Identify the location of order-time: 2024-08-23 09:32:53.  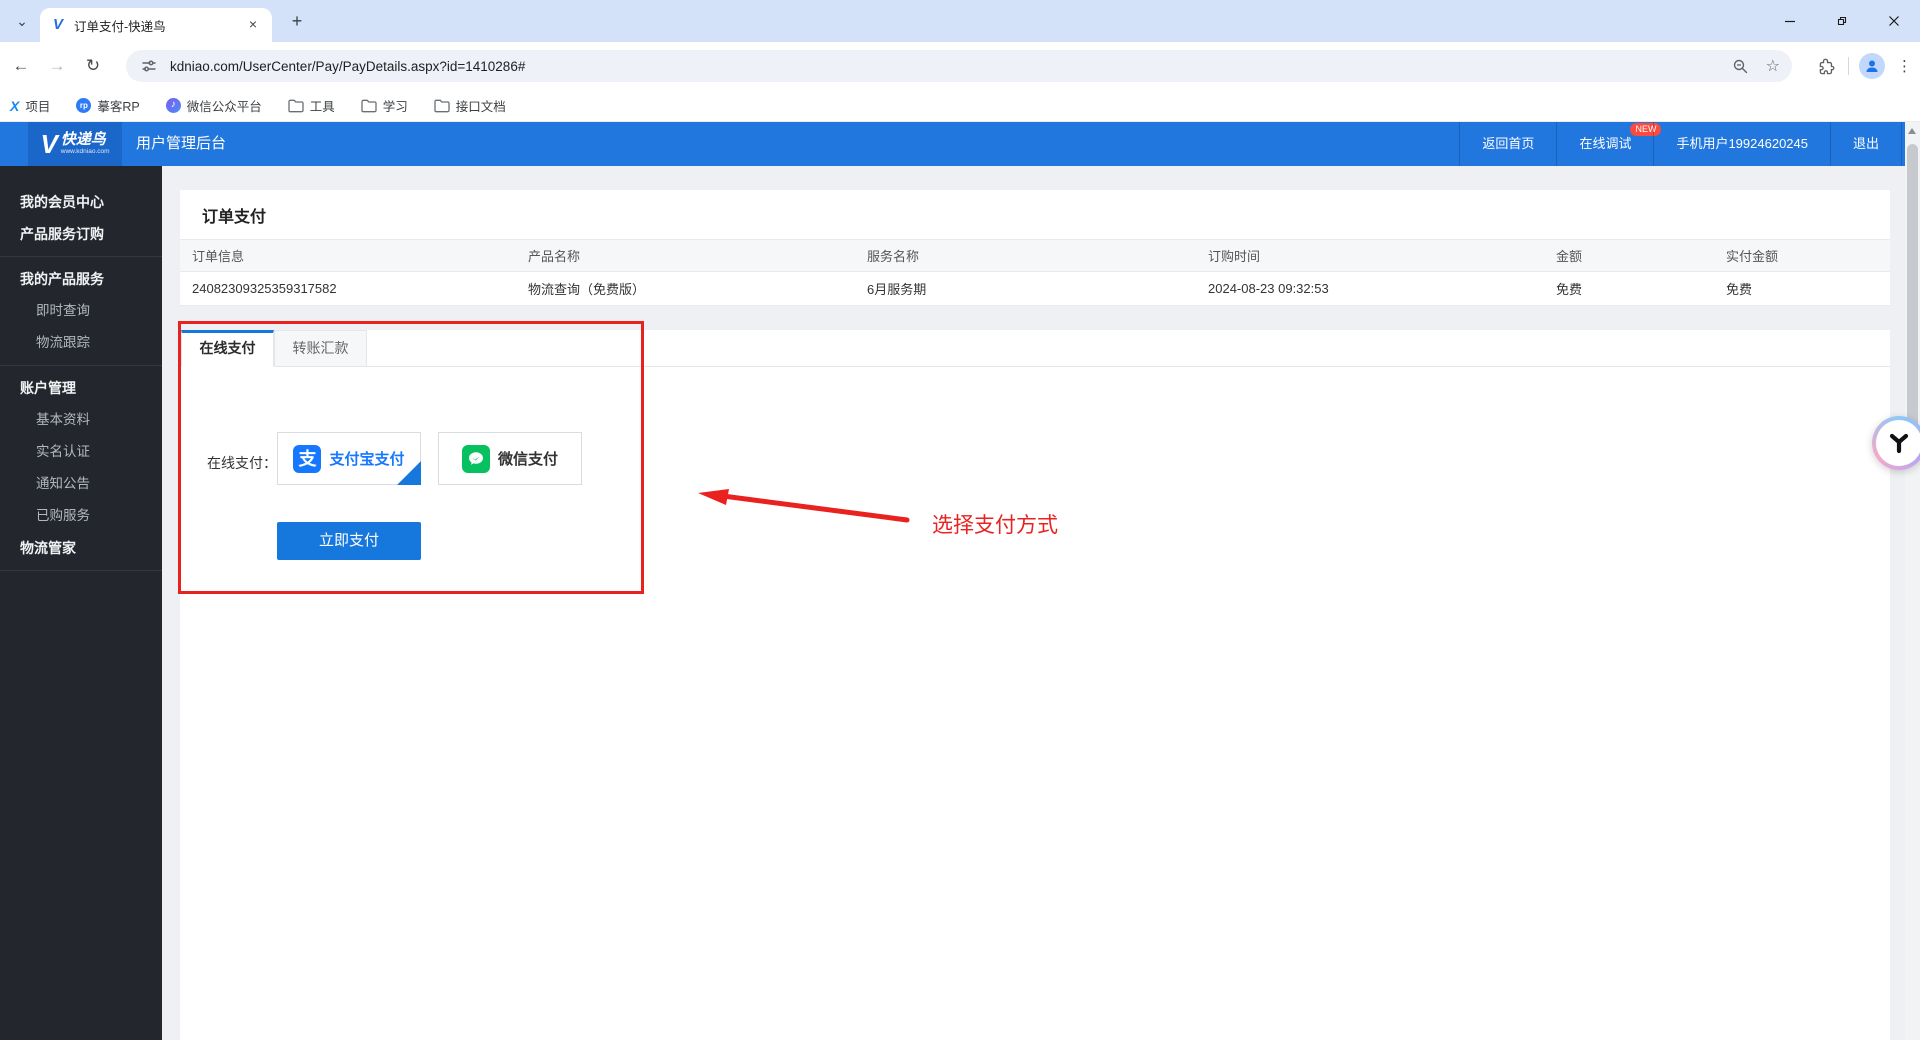
(1268, 288).